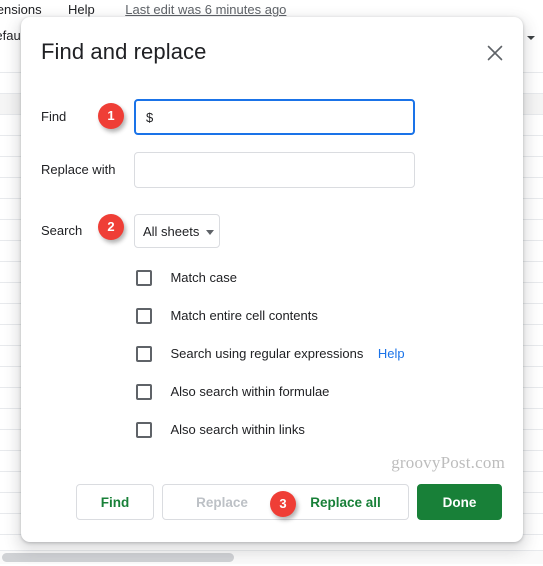  I want to click on find-label: Find, so click(54, 116).